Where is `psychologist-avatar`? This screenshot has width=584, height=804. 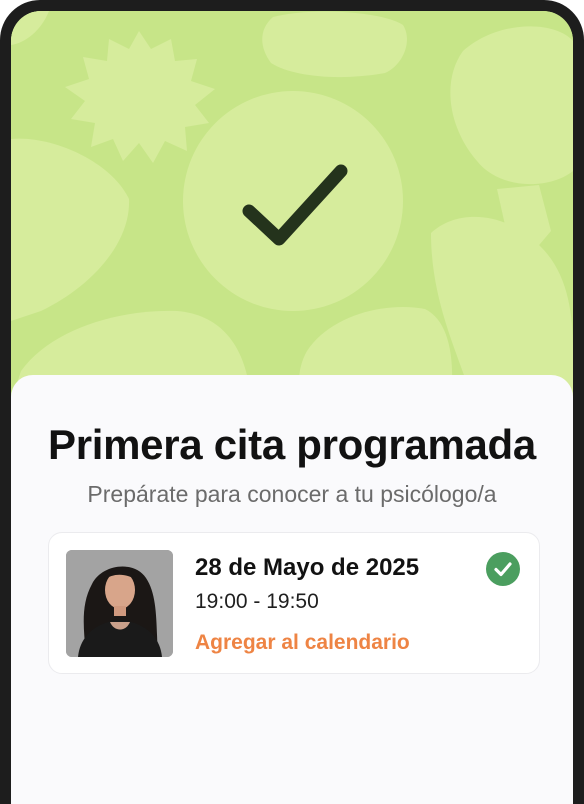 psychologist-avatar is located at coordinates (119, 603).